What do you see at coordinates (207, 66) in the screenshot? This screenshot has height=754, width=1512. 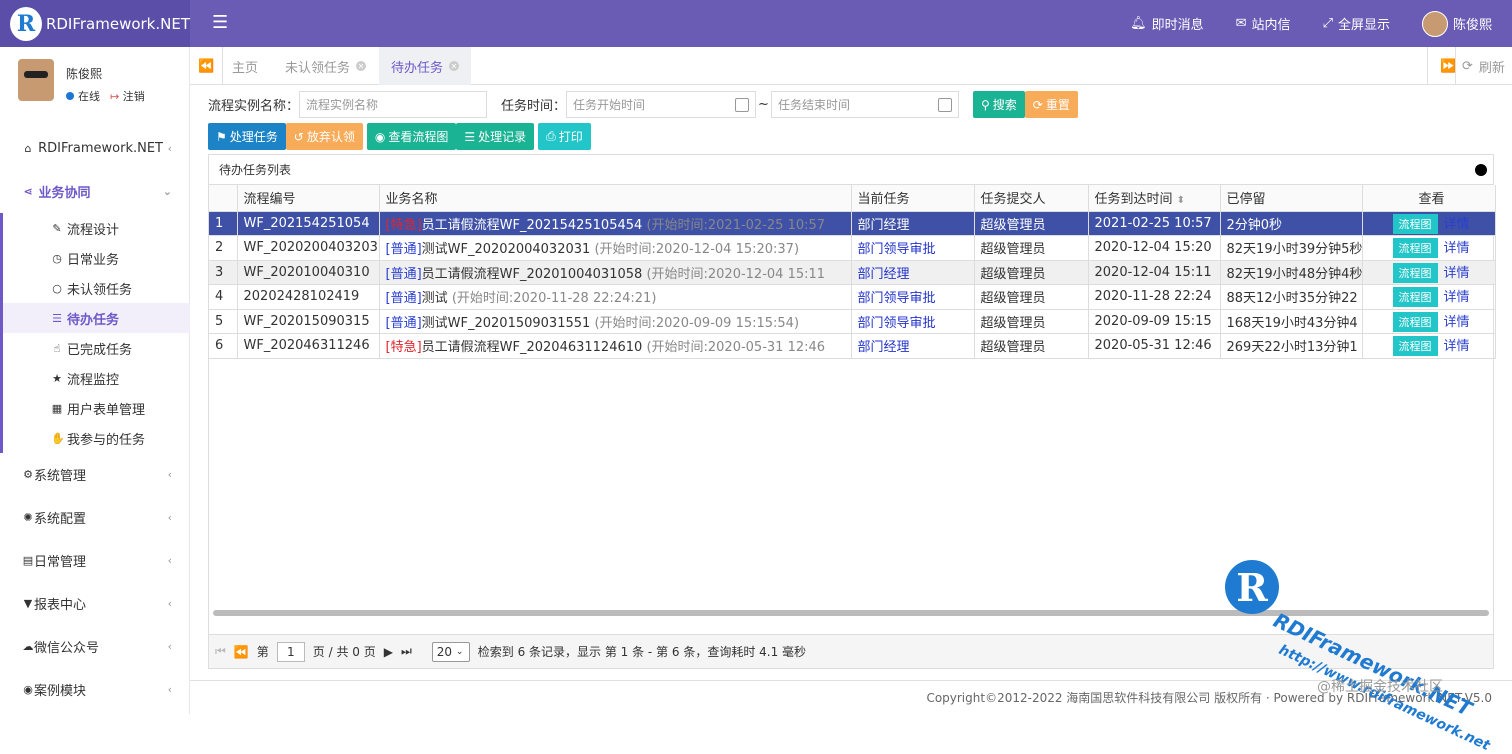 I see `tab-scroll-left-icon: ⏪` at bounding box center [207, 66].